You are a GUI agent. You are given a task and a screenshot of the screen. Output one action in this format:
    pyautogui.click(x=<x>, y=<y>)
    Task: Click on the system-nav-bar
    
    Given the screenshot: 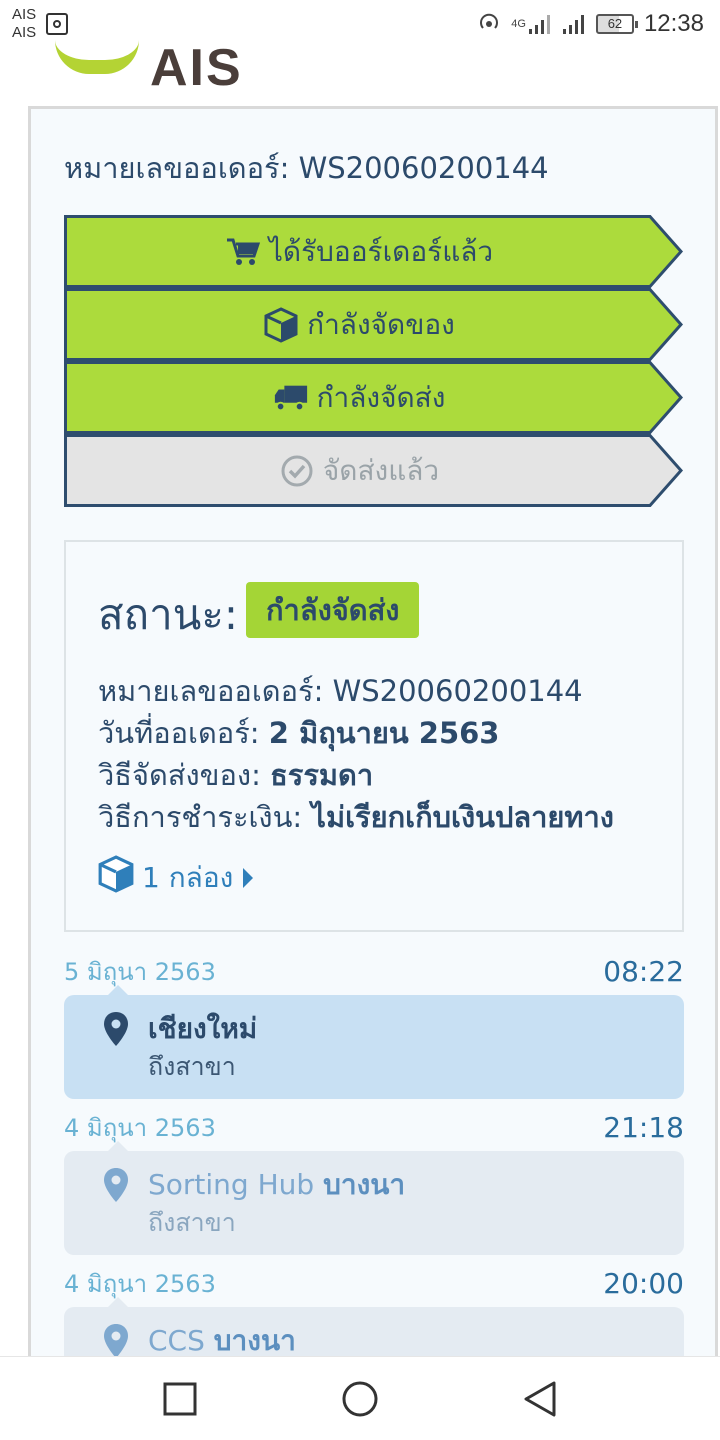 What is the action you would take?
    pyautogui.click(x=360, y=1398)
    